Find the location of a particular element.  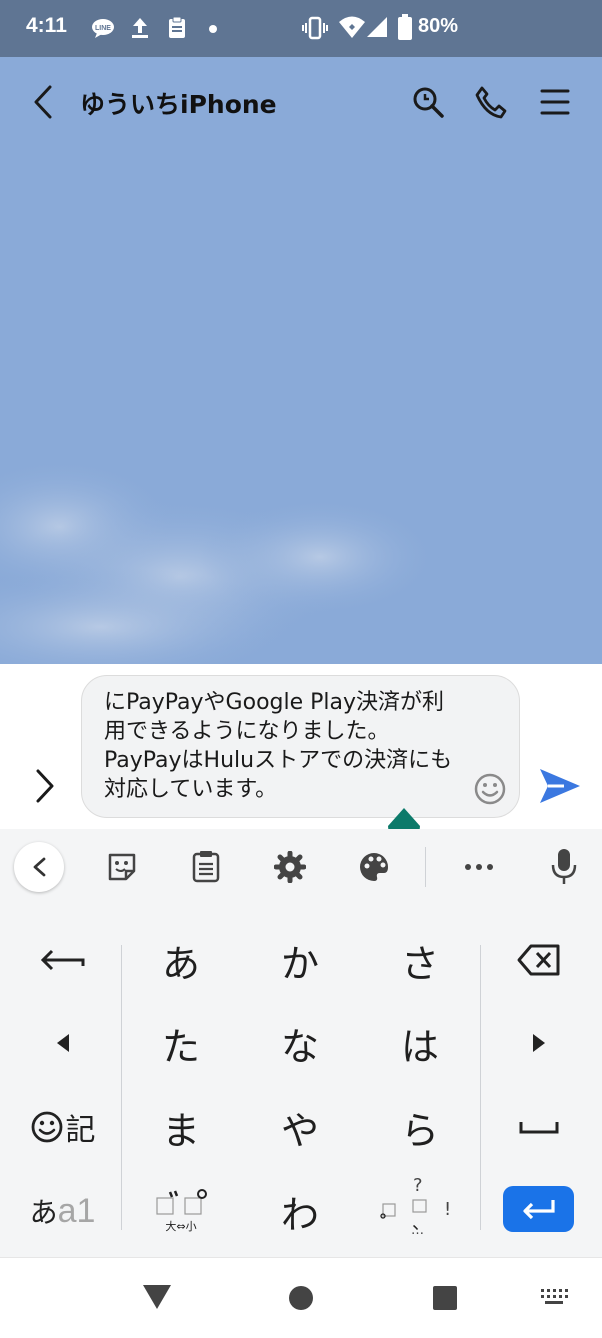

period-box-icon is located at coordinates (388, 1211).